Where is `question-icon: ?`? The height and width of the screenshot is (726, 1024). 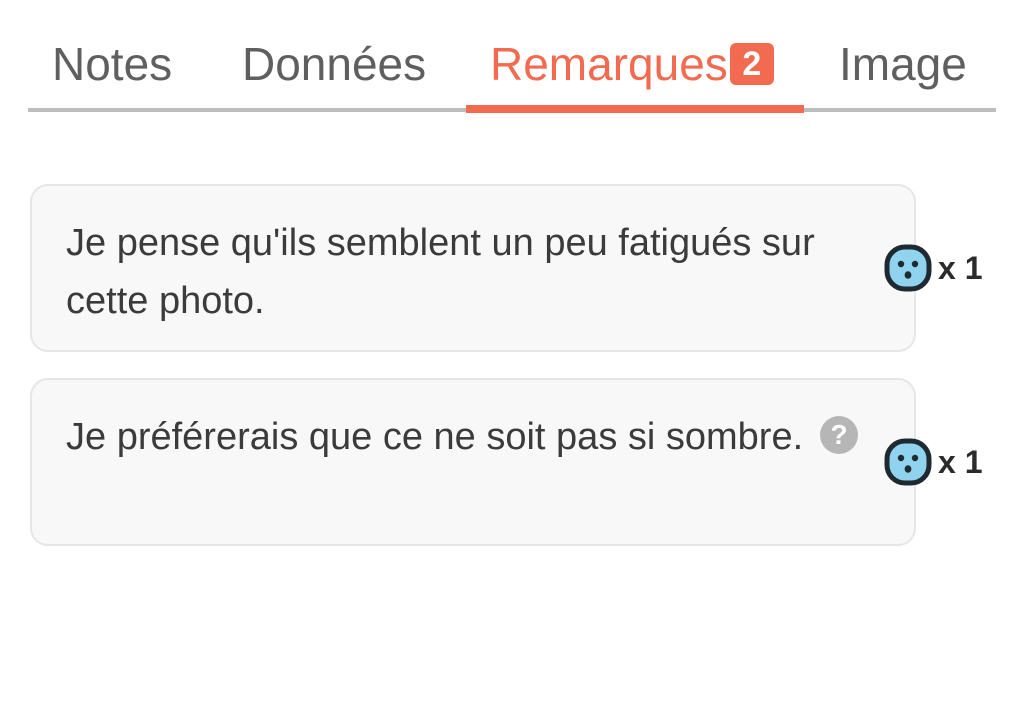
question-icon: ? is located at coordinates (839, 435).